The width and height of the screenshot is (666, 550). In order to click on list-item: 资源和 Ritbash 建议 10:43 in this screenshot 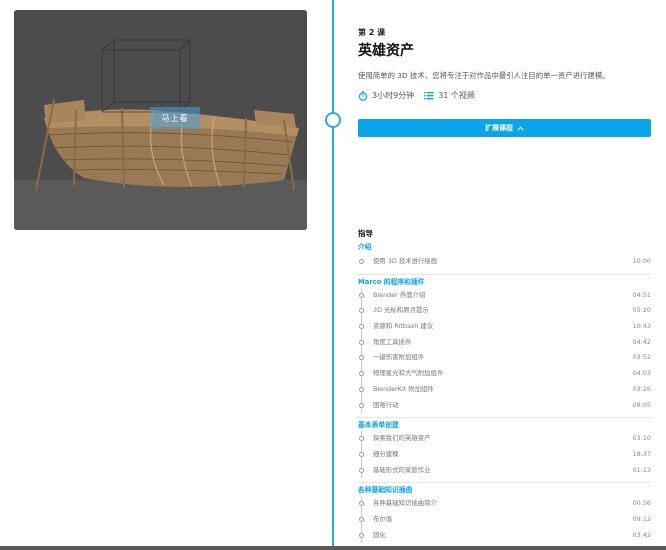, I will do `click(504, 327)`.